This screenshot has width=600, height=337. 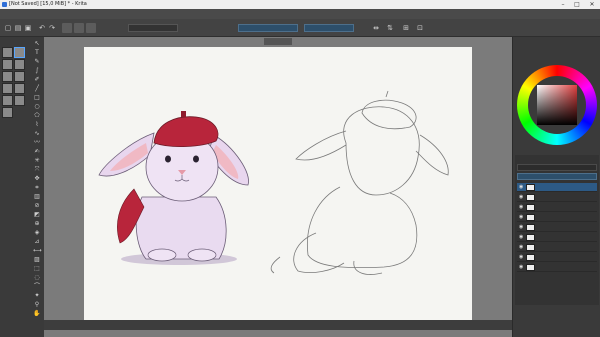 I want to click on color-wheel-selector, so click(x=557, y=105).